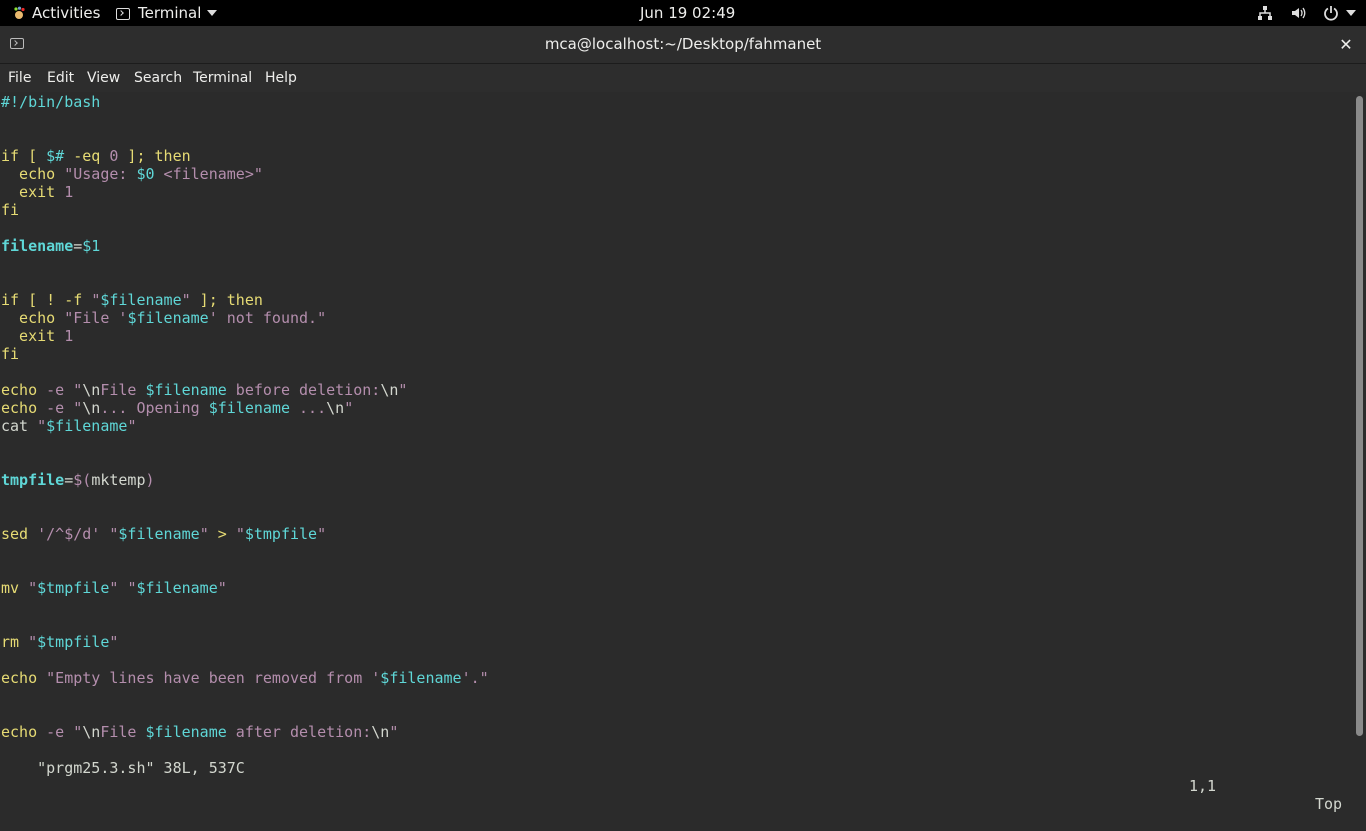  What do you see at coordinates (78, 246) in the screenshot?
I see `code-token: =` at bounding box center [78, 246].